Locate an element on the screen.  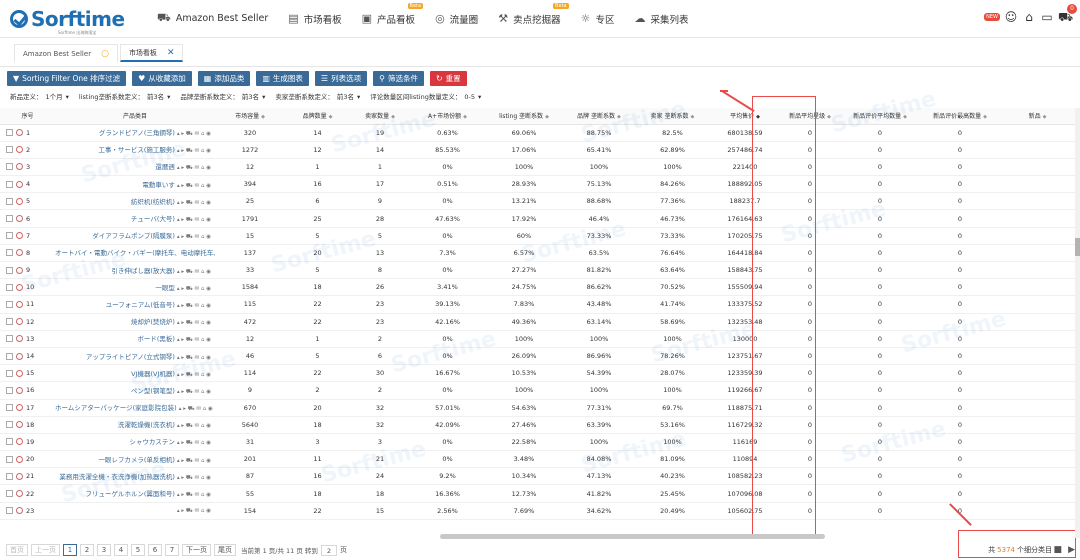
category-link: ペン型(钢笔型) is located at coordinates (153, 391).